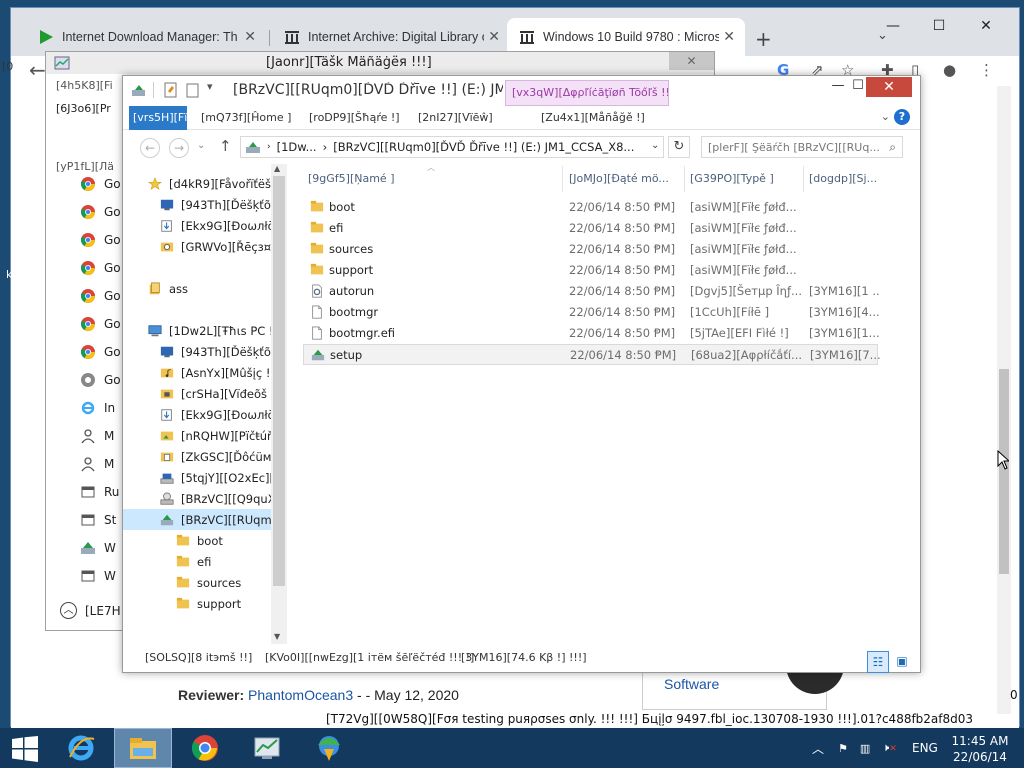  I want to click on nav-pane-item: [BRzVC][[RUqm0, so click(201, 519).